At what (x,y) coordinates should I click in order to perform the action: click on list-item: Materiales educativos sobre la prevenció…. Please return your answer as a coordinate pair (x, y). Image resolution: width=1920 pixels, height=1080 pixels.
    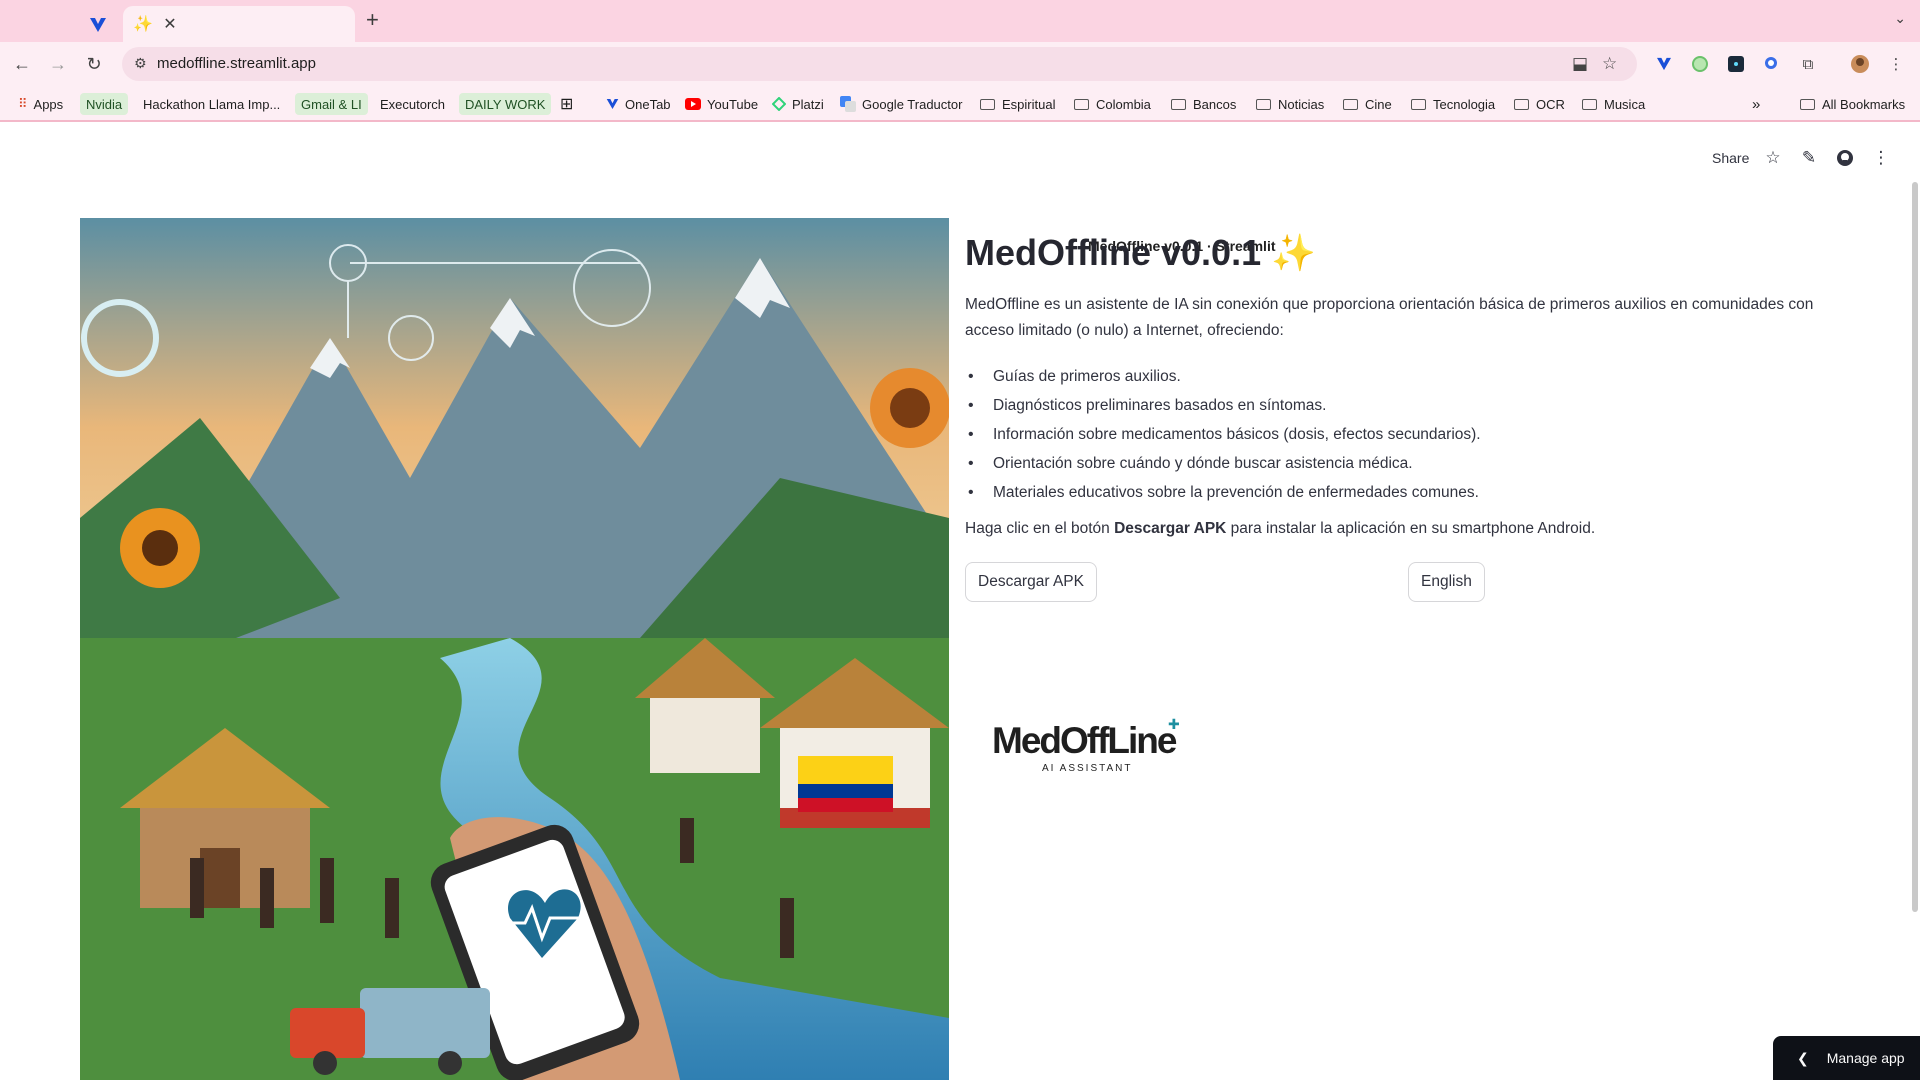
    Looking at the image, I should click on (1405, 492).